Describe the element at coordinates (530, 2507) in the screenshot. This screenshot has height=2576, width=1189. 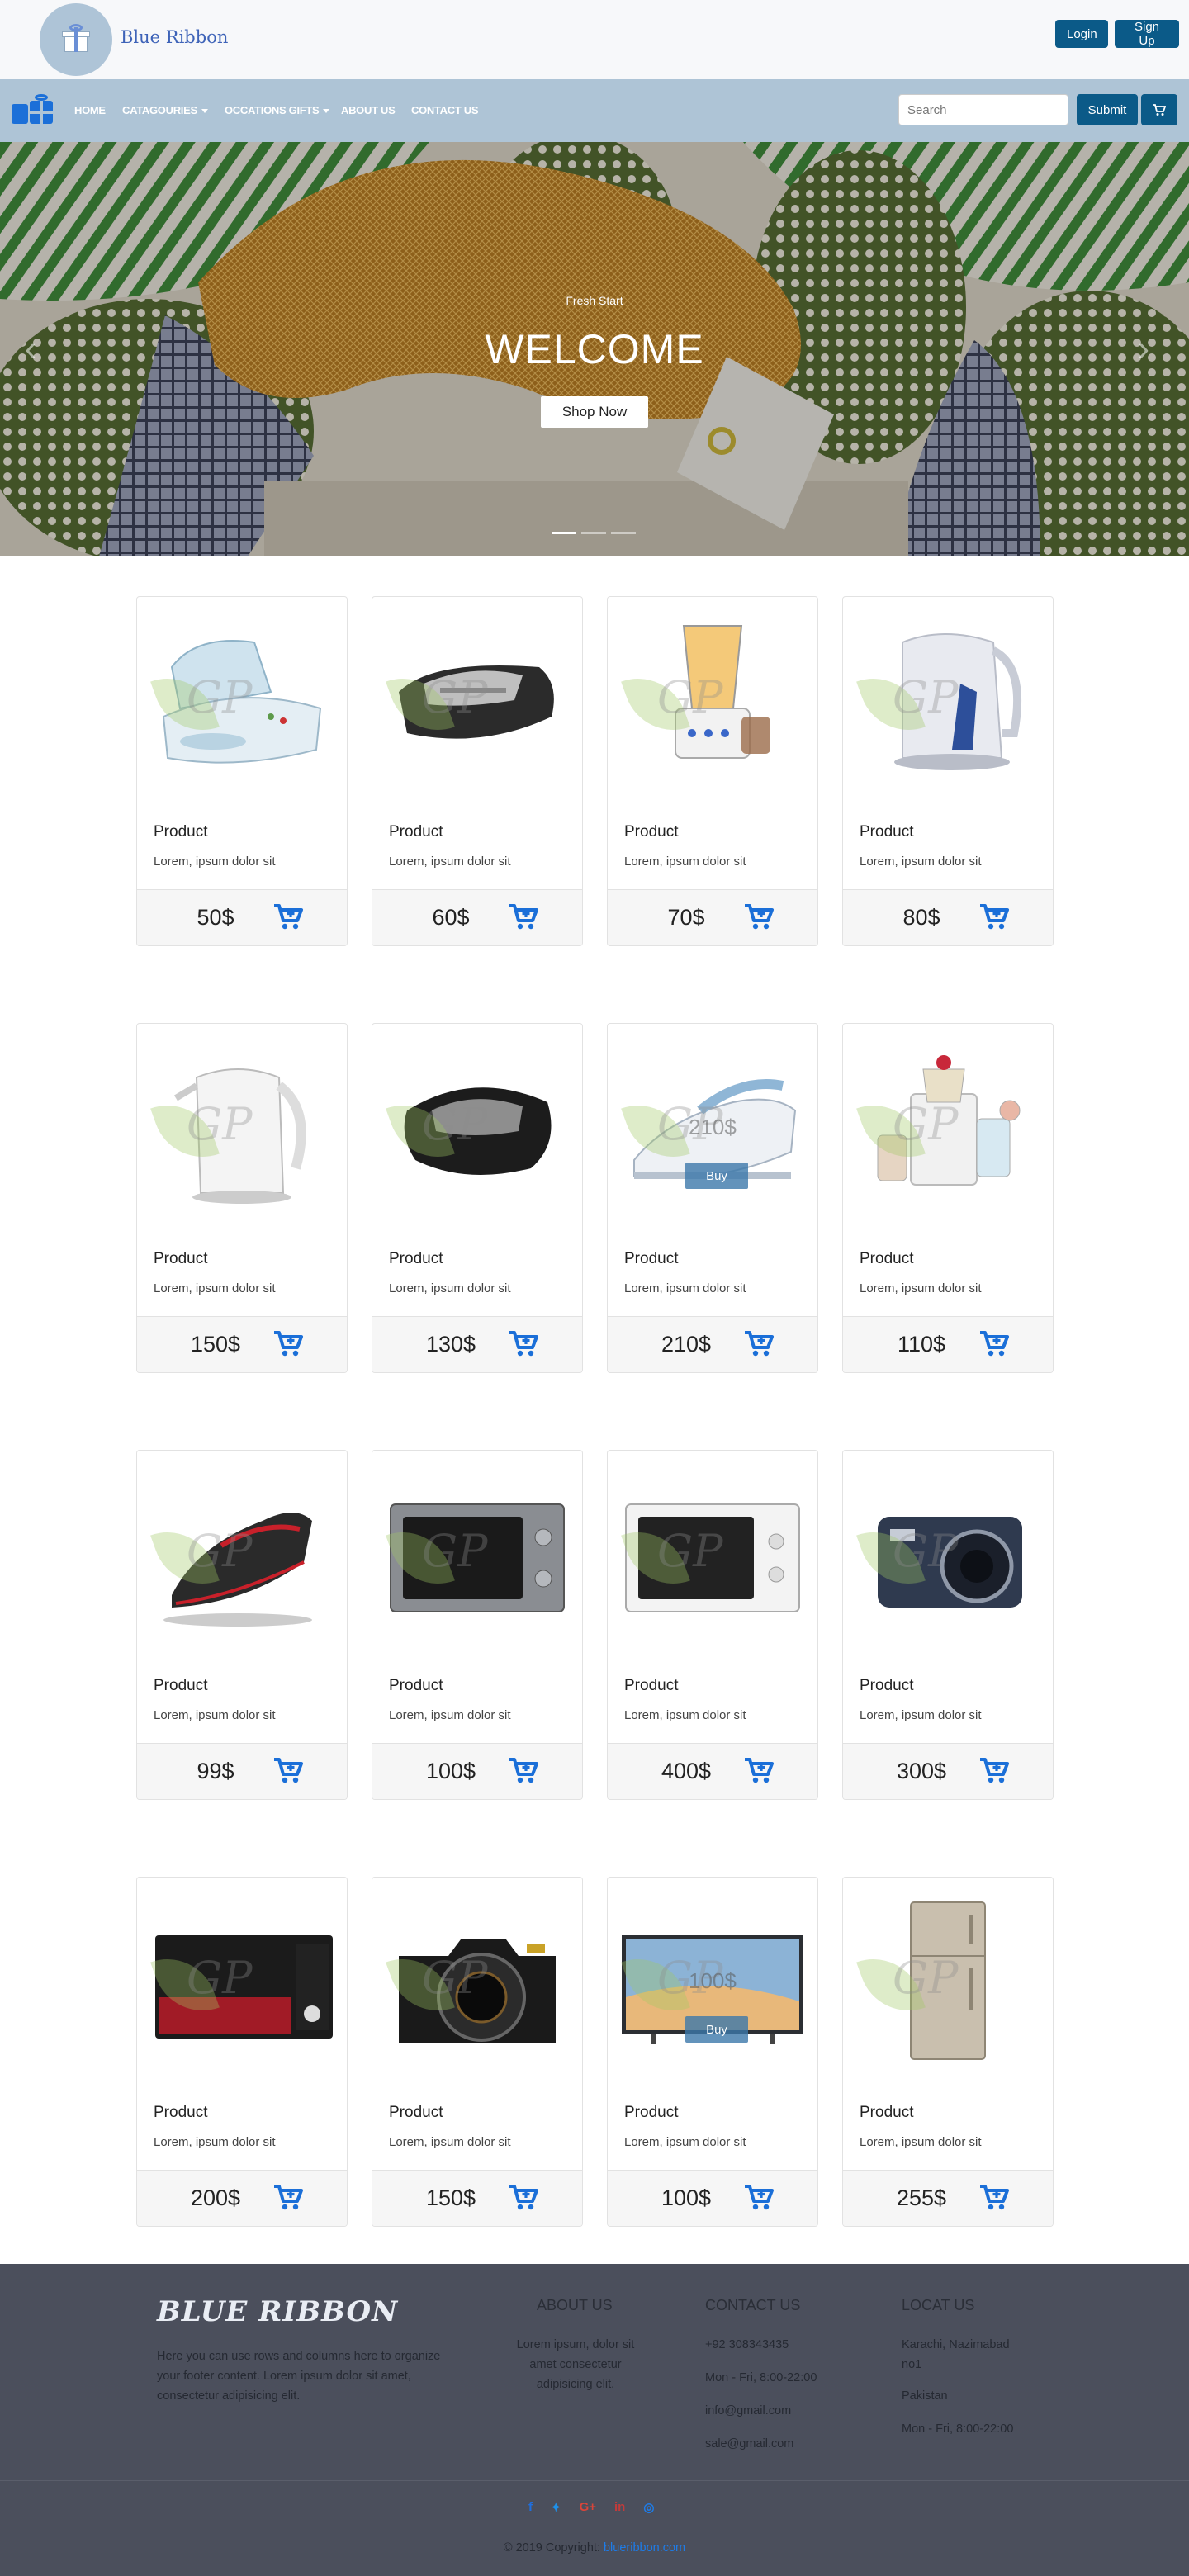
I see `facebook-icon: f` at that location.